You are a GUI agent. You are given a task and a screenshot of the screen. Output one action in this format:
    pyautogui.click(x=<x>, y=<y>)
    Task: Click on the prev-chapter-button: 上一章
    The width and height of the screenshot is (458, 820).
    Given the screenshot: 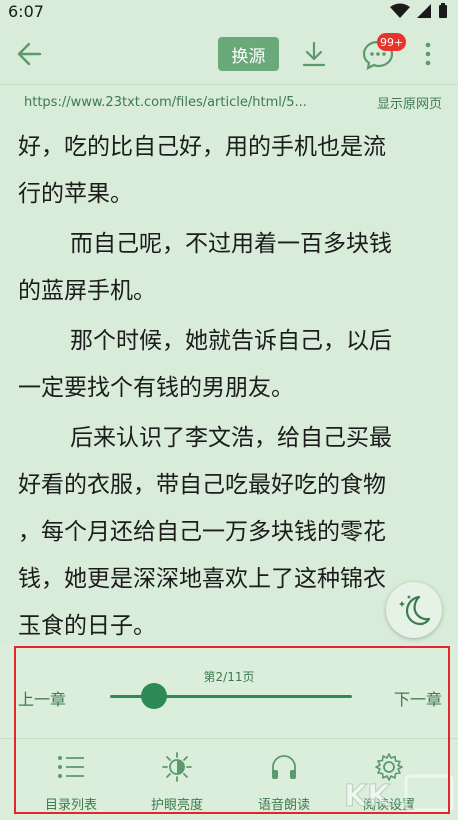 What is the action you would take?
    pyautogui.click(x=42, y=698)
    